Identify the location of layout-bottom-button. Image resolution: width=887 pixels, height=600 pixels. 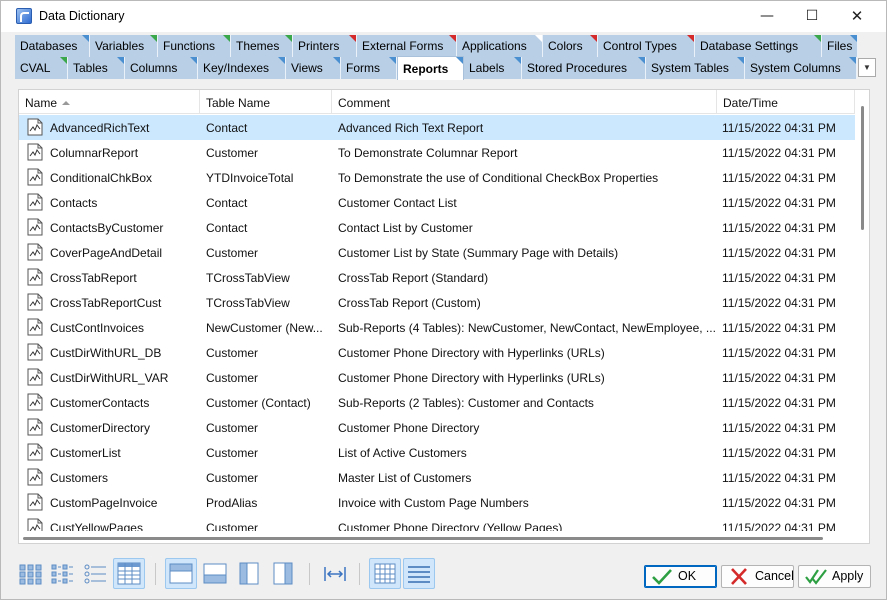
(215, 573).